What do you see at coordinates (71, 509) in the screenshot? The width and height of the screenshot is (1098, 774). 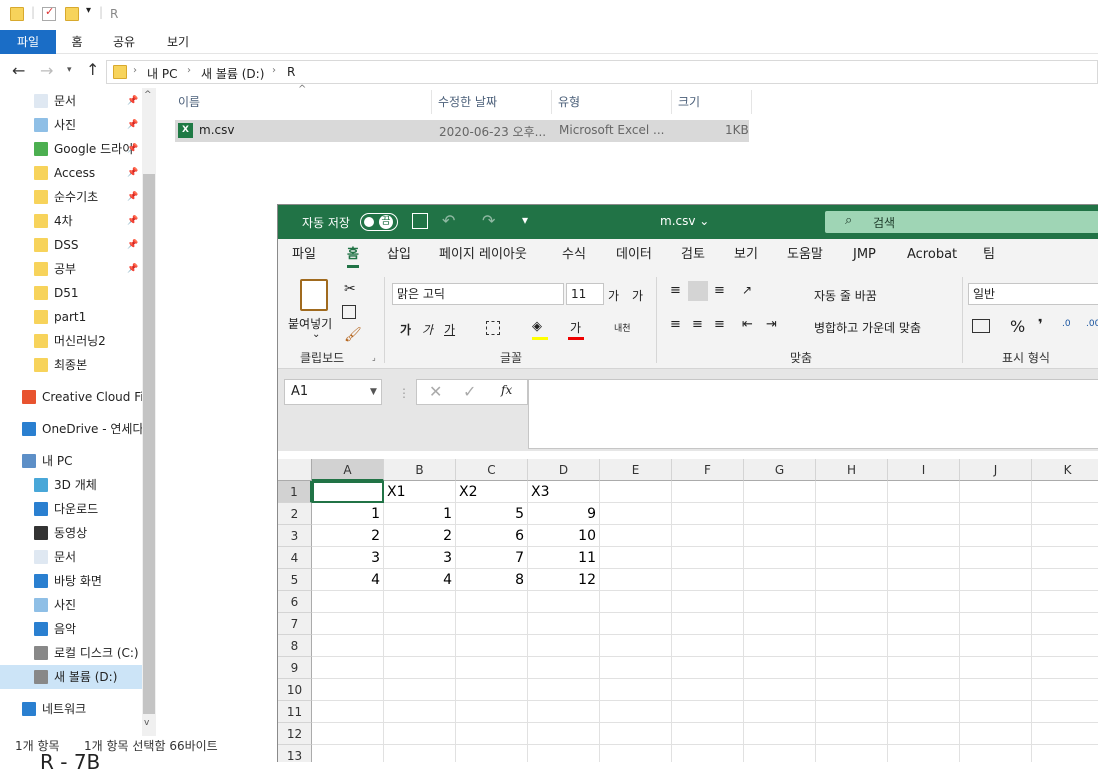 I see `sidebar-item: 다운로드` at bounding box center [71, 509].